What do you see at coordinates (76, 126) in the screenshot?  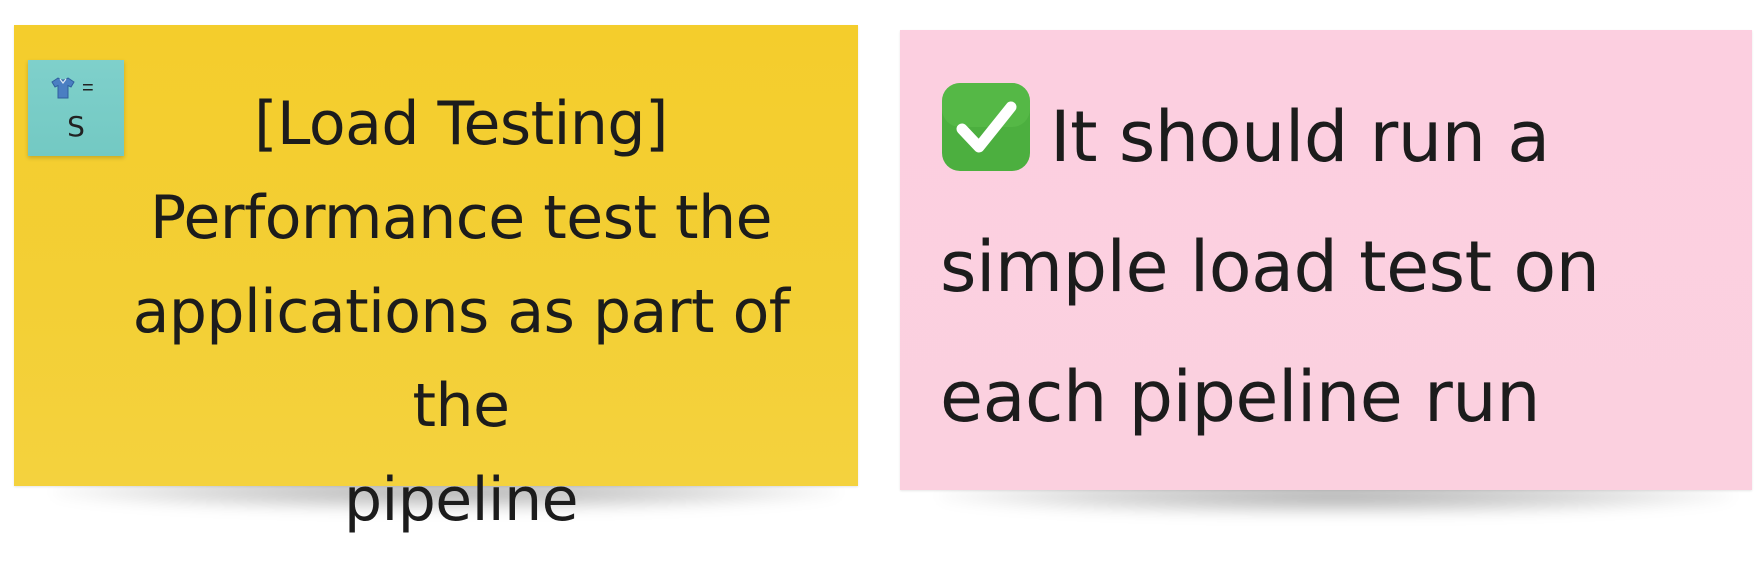 I see `estimate-size-value: S` at bounding box center [76, 126].